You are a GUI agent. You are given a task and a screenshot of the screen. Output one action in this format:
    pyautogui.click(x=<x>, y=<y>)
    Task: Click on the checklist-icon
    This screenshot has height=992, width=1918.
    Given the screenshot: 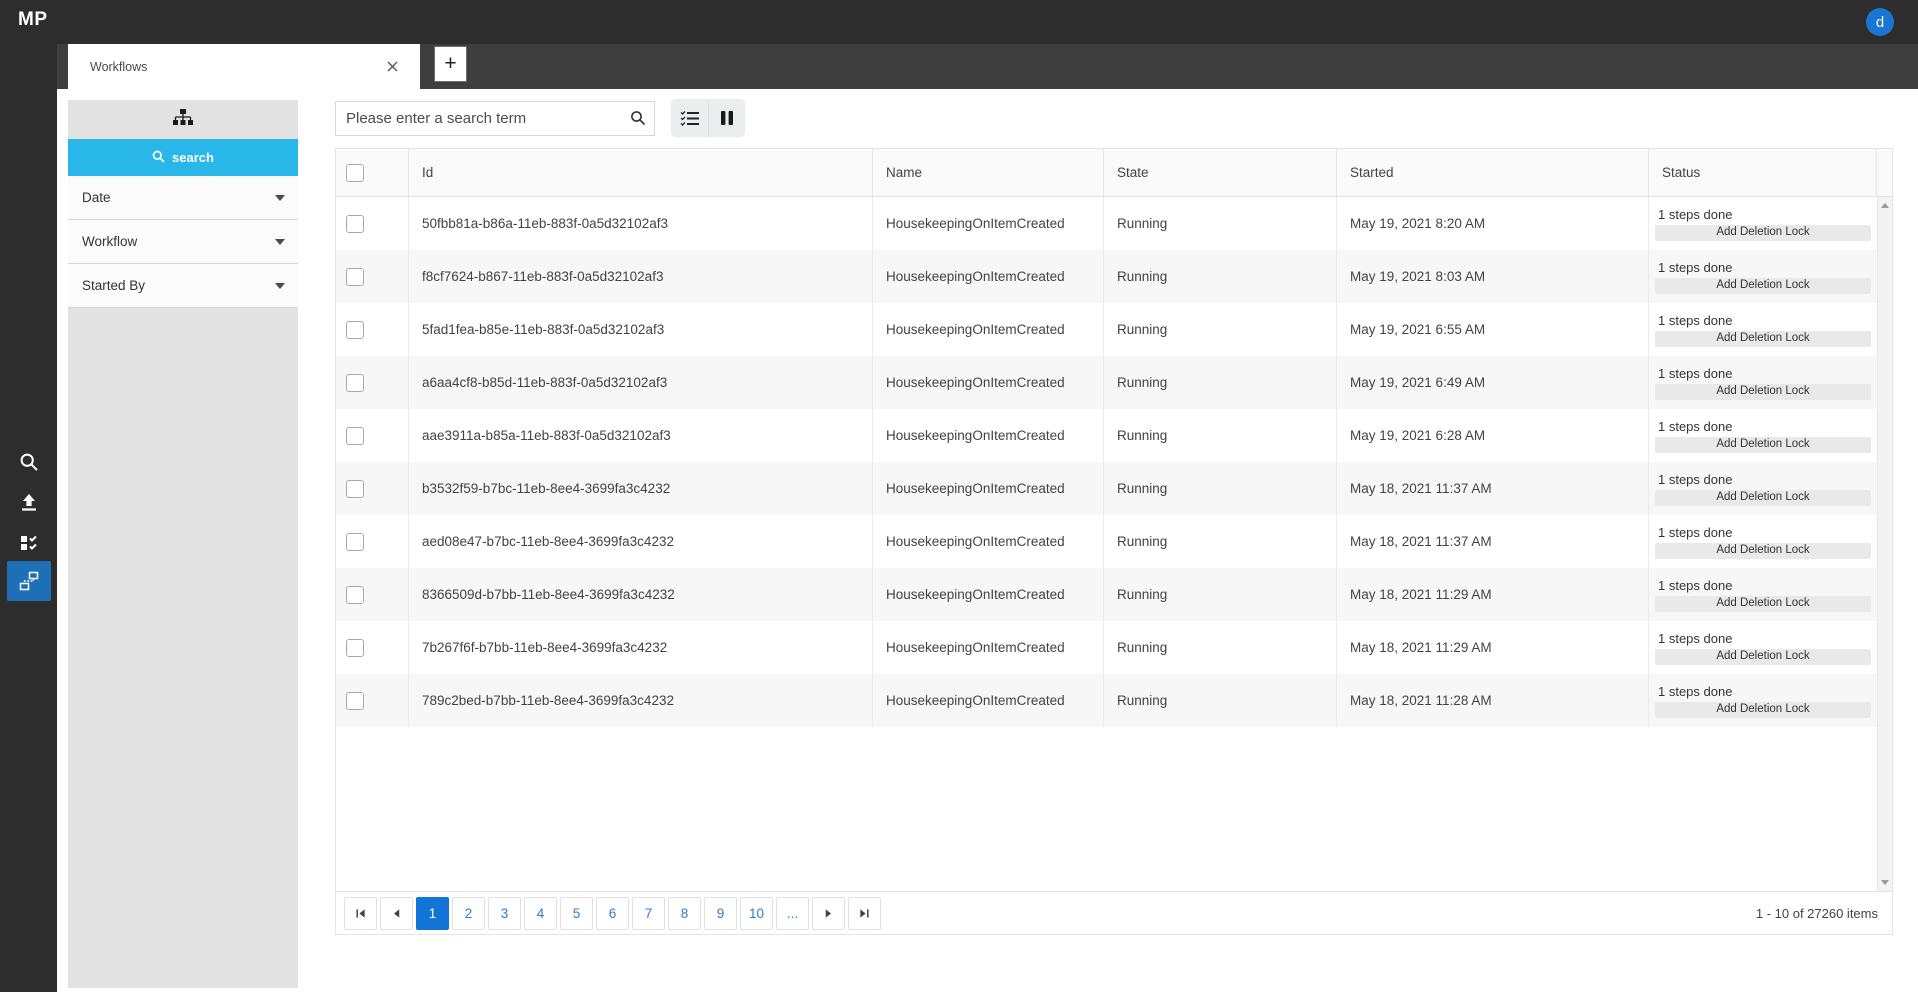 What is the action you would take?
    pyautogui.click(x=689, y=118)
    